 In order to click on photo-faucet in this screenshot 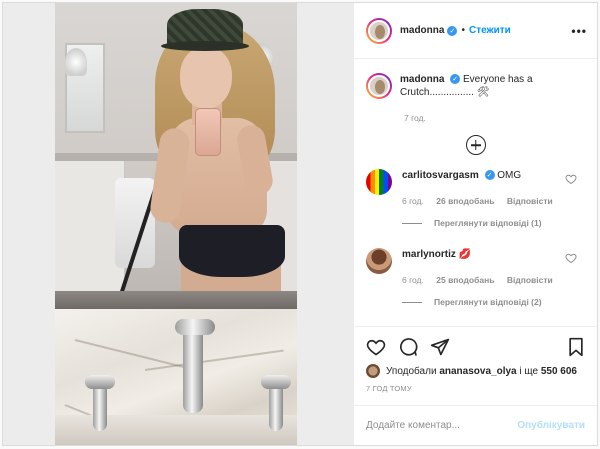, I will do `click(193, 368)`.